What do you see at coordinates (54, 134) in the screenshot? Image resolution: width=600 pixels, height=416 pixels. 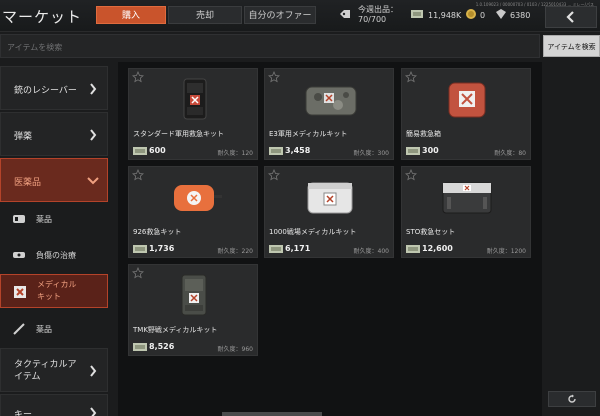 I see `sidebar-item-ammo: 弾薬` at bounding box center [54, 134].